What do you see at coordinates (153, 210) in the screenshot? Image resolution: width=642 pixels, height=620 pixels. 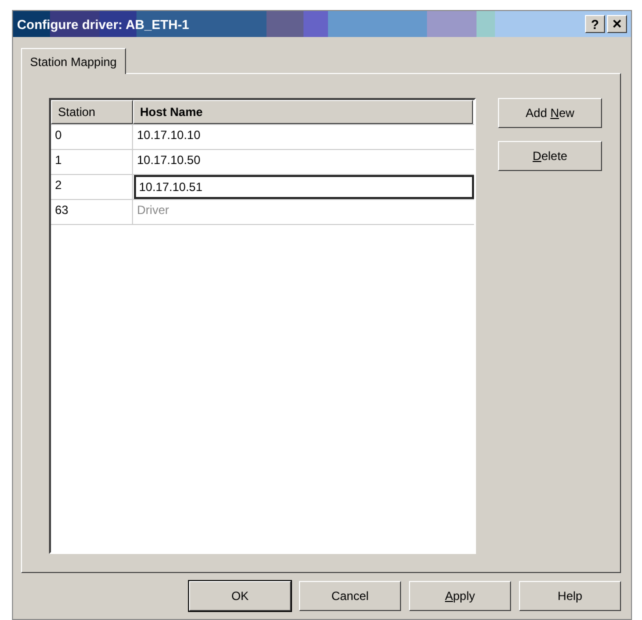 I see `table-cell-text: Driver` at bounding box center [153, 210].